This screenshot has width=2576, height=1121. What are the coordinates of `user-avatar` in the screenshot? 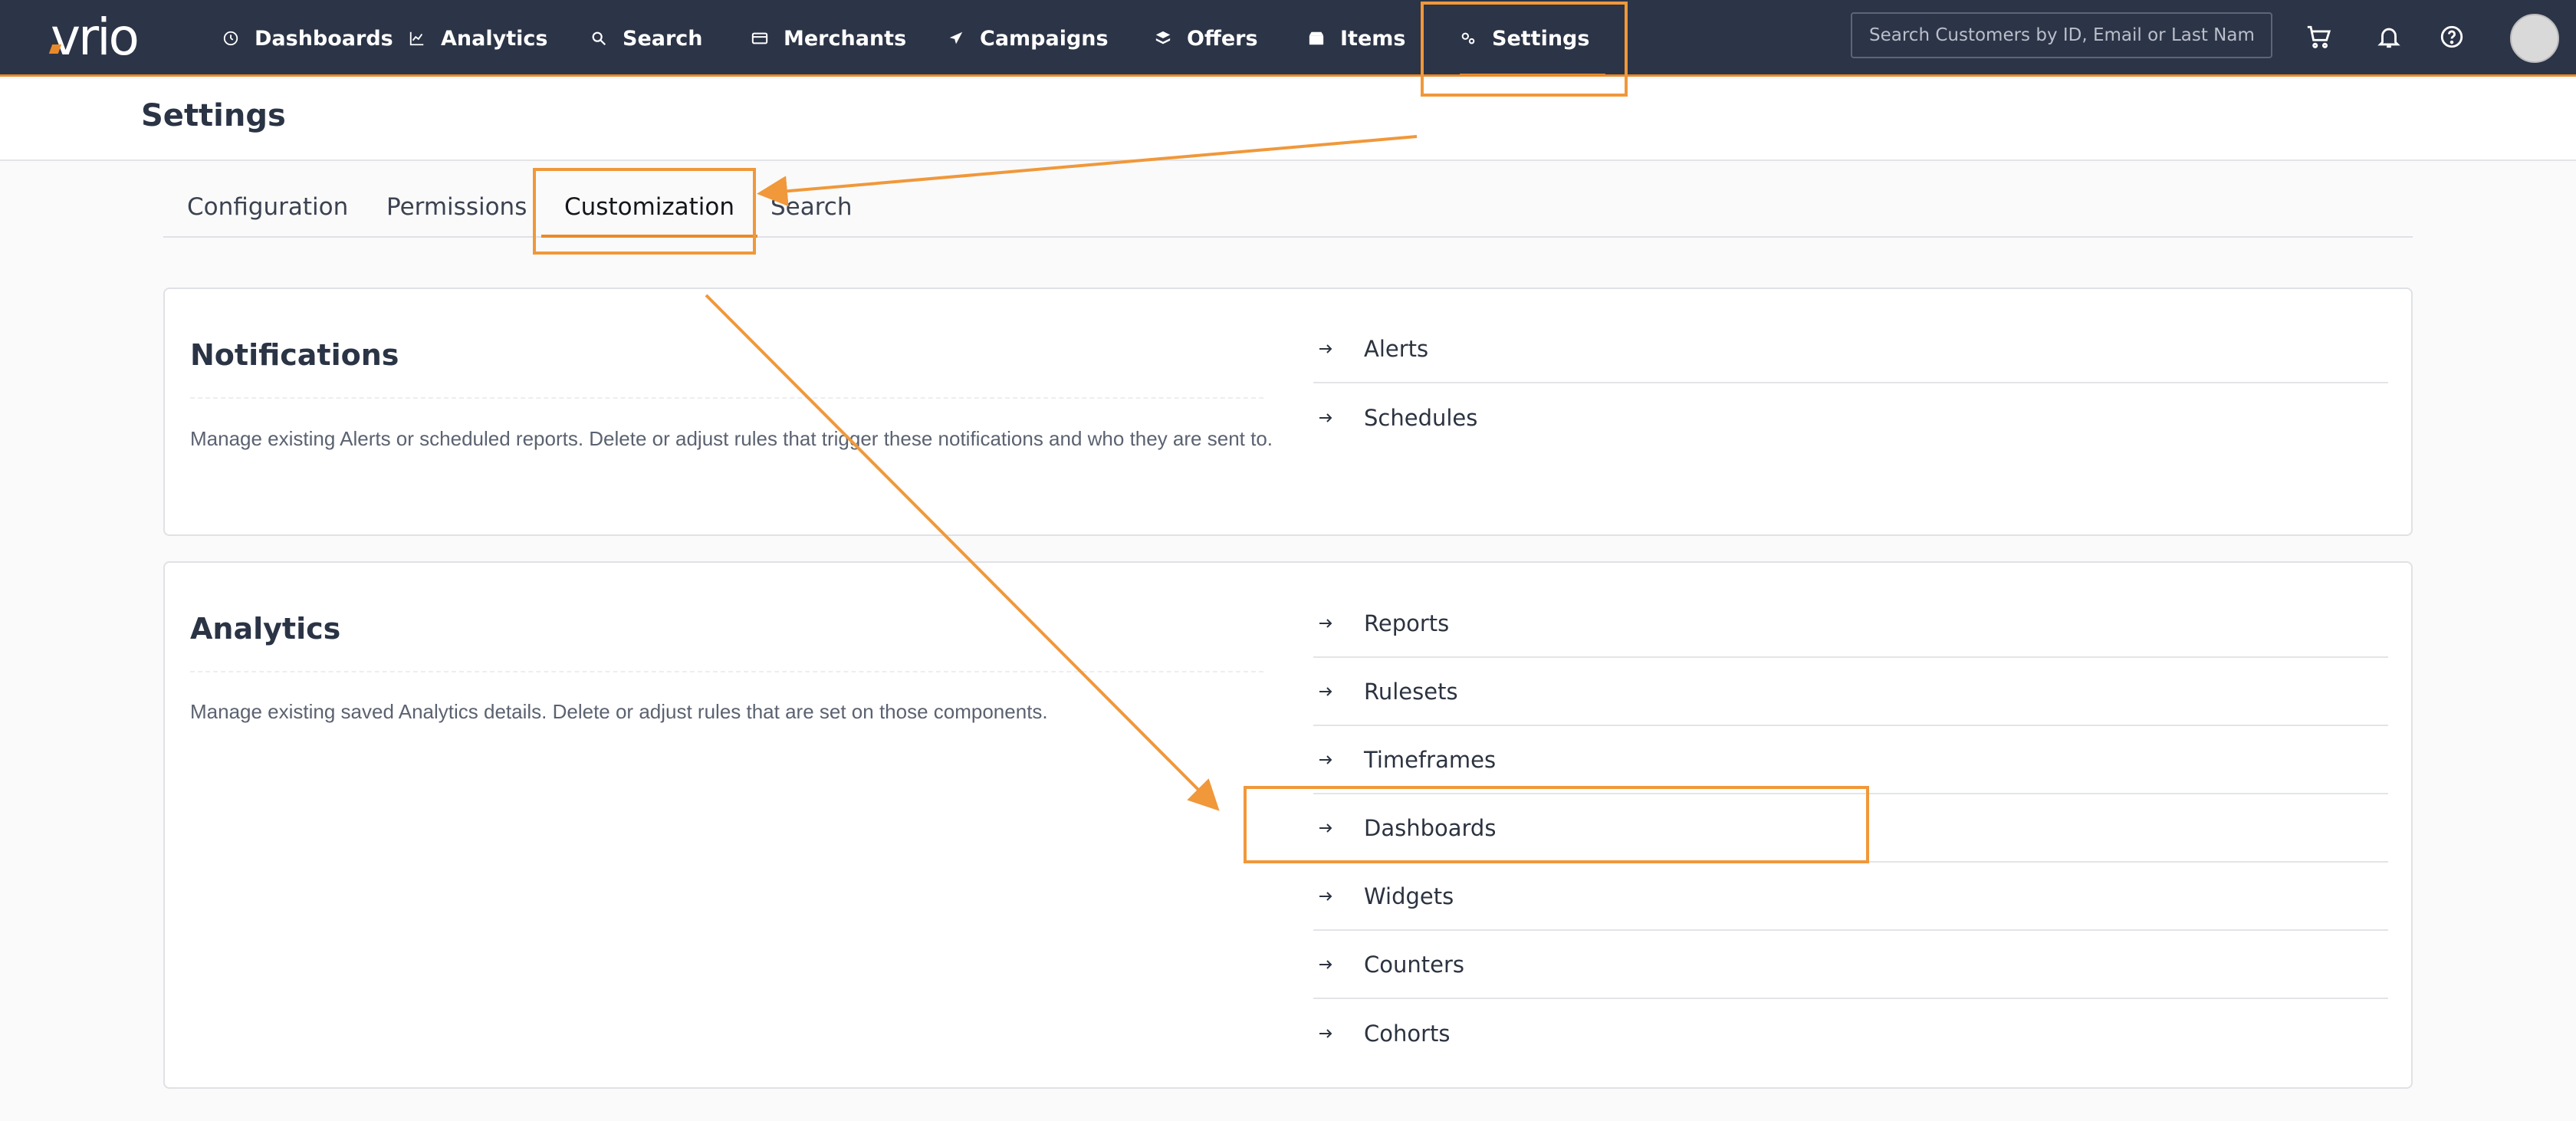 It's located at (2535, 38).